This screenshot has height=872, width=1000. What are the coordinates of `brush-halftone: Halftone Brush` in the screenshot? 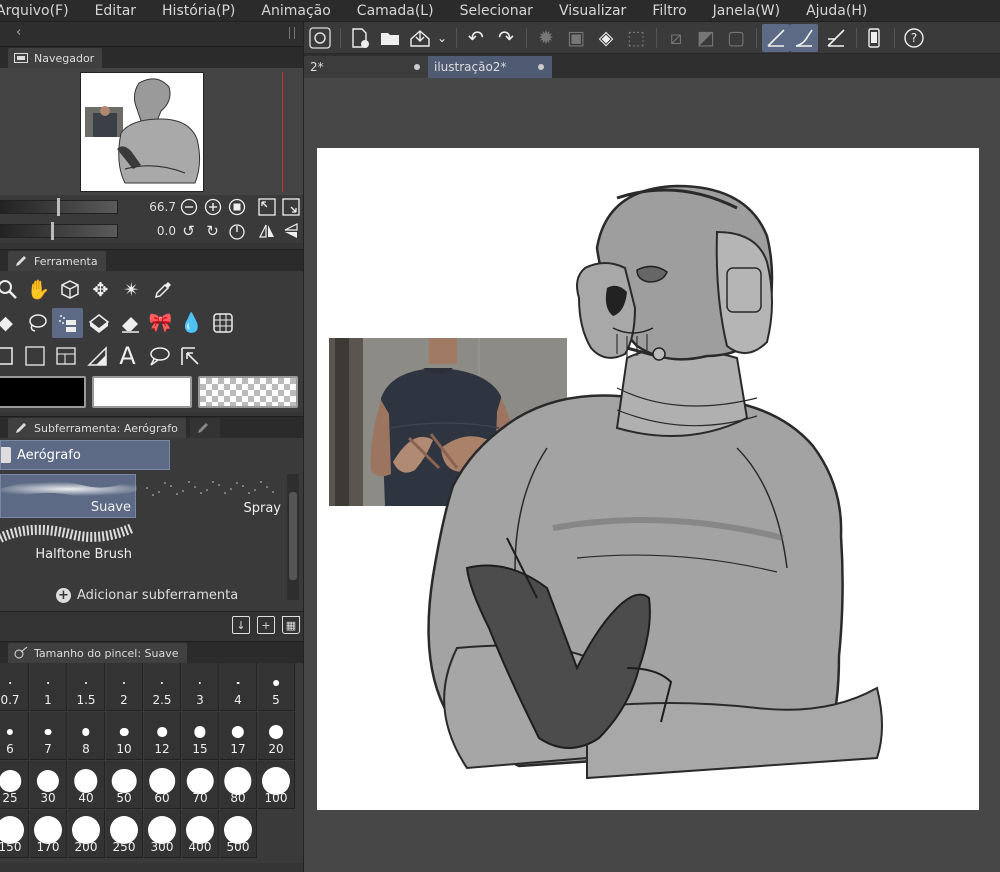 It's located at (68, 542).